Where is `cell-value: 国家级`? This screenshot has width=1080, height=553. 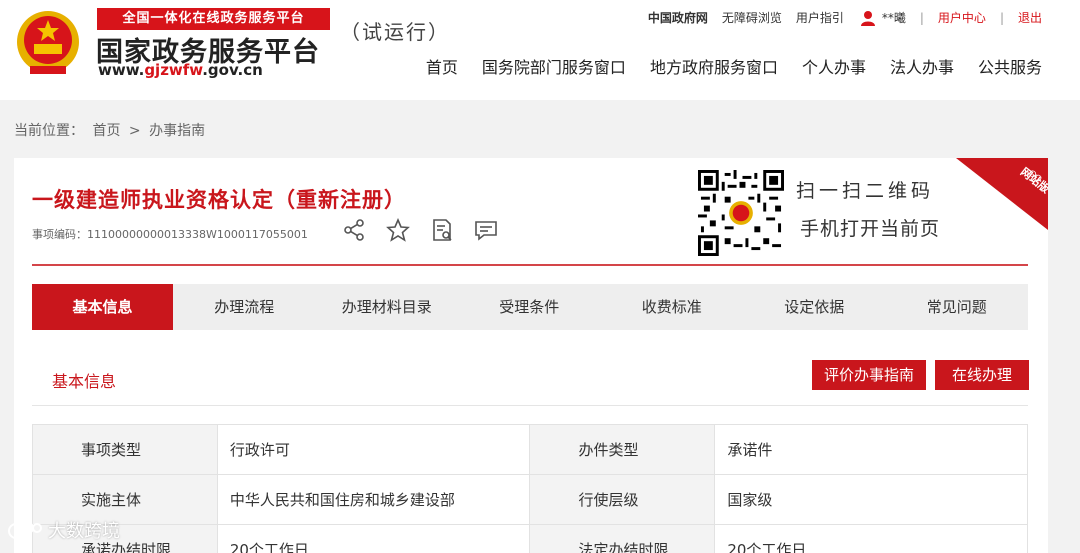 cell-value: 国家级 is located at coordinates (871, 499).